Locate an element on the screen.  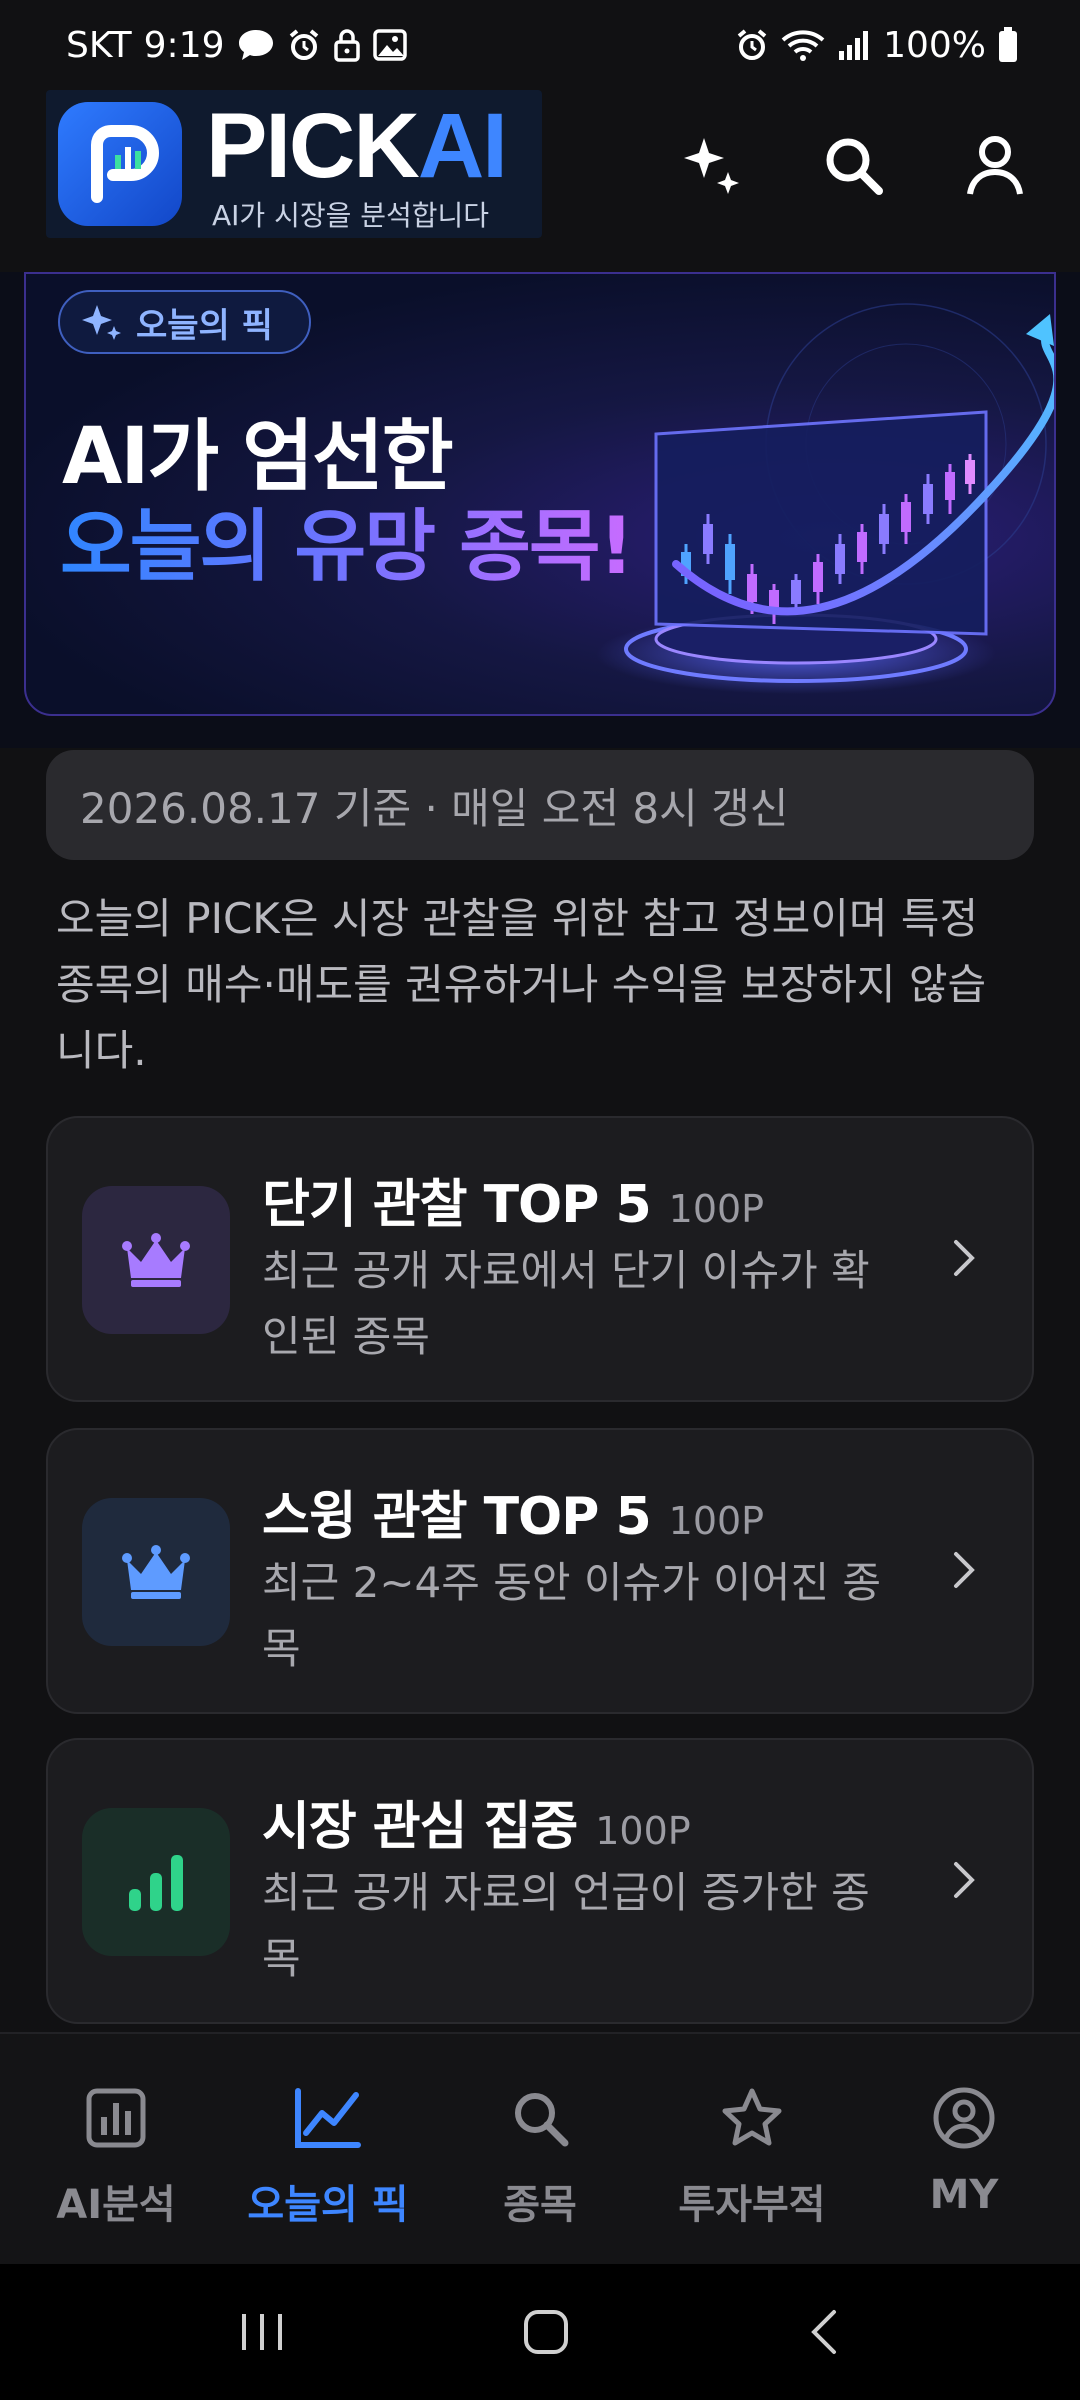
card-description: 최근 공개 자료의 언급이 증가한 종목 is located at coordinates (566, 1925).